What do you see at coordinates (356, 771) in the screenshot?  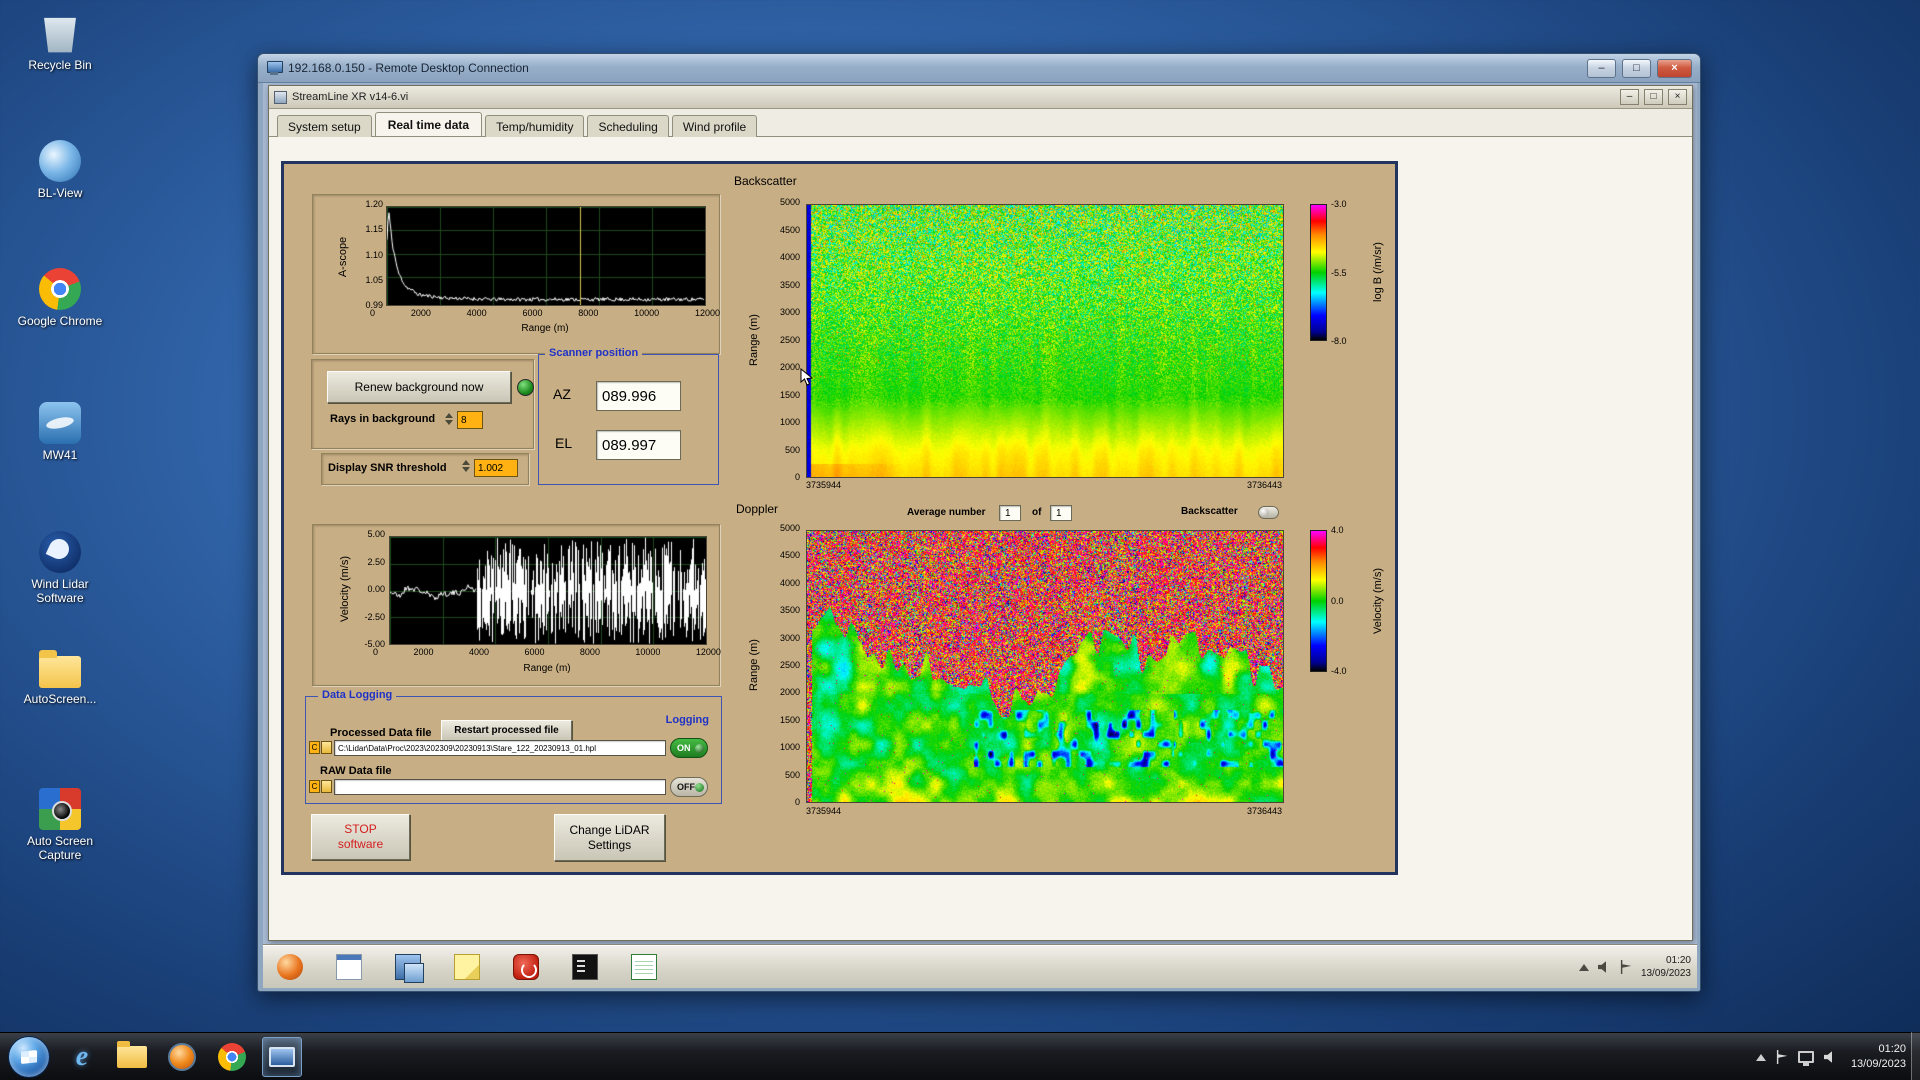 I see `raw-data-file-label: RAW Data file` at bounding box center [356, 771].